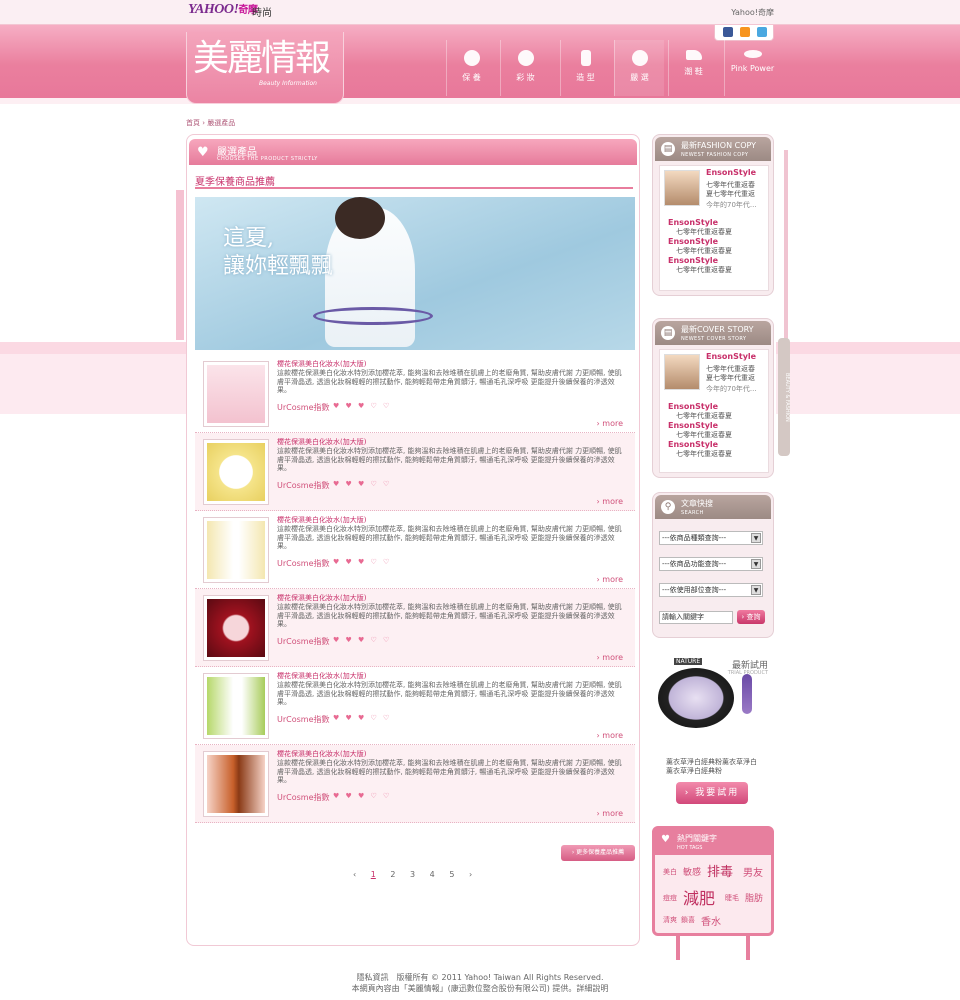 The width and height of the screenshot is (960, 1000). I want to click on book-icon: ▤, so click(668, 333).